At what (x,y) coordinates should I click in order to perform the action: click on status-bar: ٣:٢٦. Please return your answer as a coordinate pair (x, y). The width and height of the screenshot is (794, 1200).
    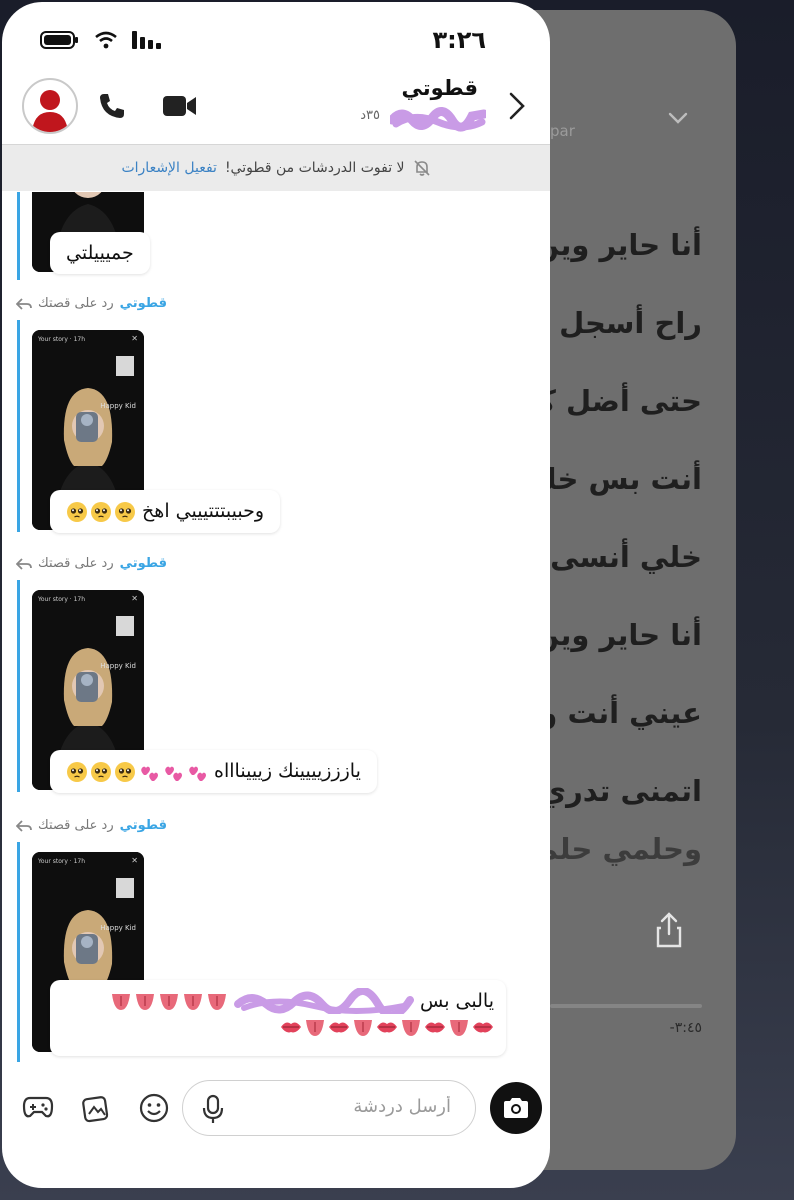
    Looking at the image, I should click on (276, 37).